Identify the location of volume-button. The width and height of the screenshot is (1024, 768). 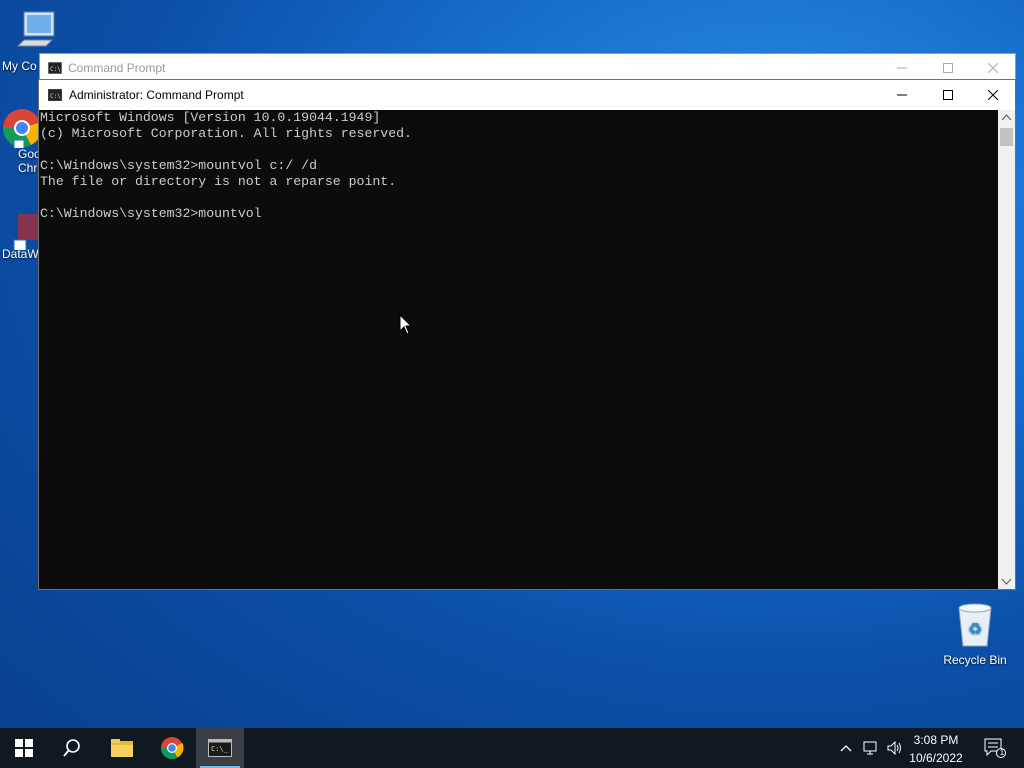
(895, 748).